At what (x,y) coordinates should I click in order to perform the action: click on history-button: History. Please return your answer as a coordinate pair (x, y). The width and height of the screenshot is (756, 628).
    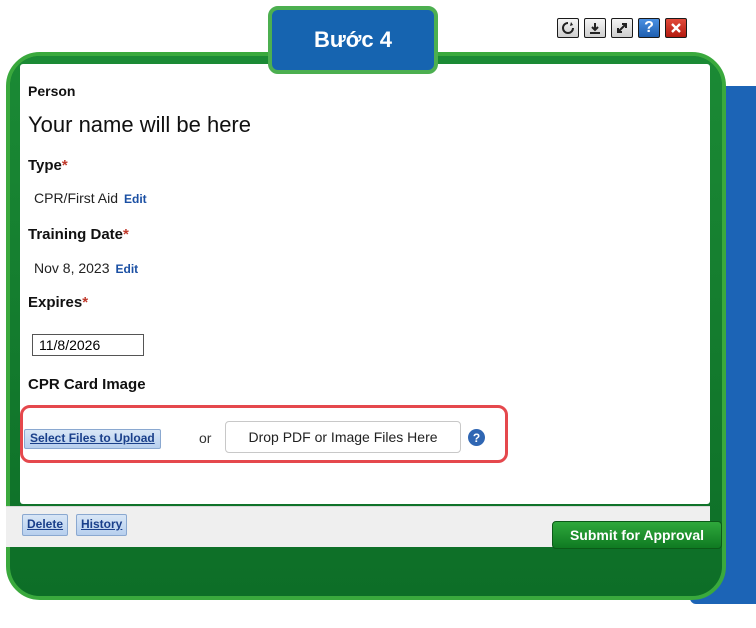
    Looking at the image, I should click on (102, 525).